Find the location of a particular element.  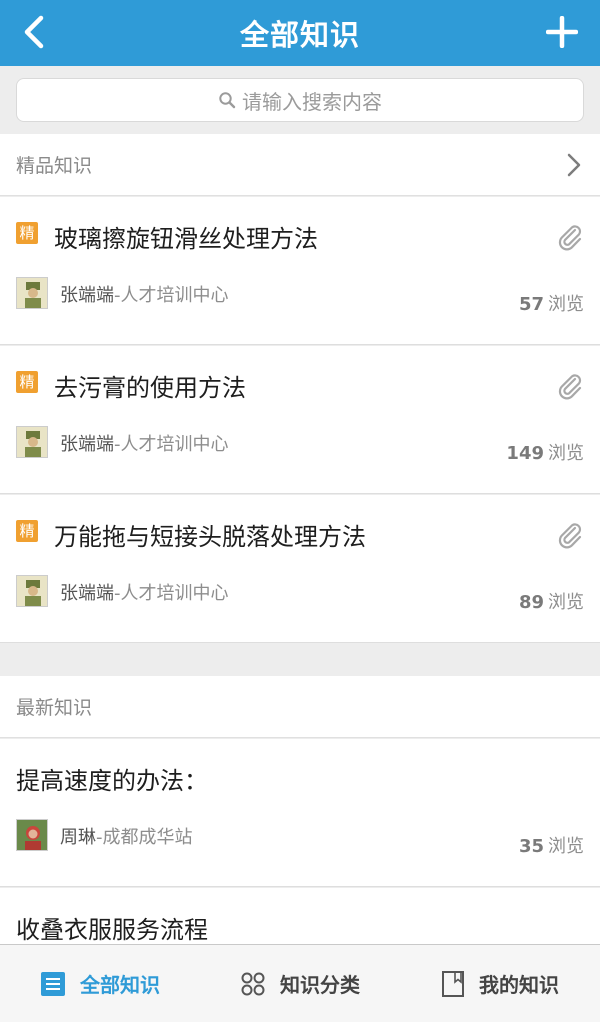

search-input: 请输入搜索内容 is located at coordinates (300, 100).